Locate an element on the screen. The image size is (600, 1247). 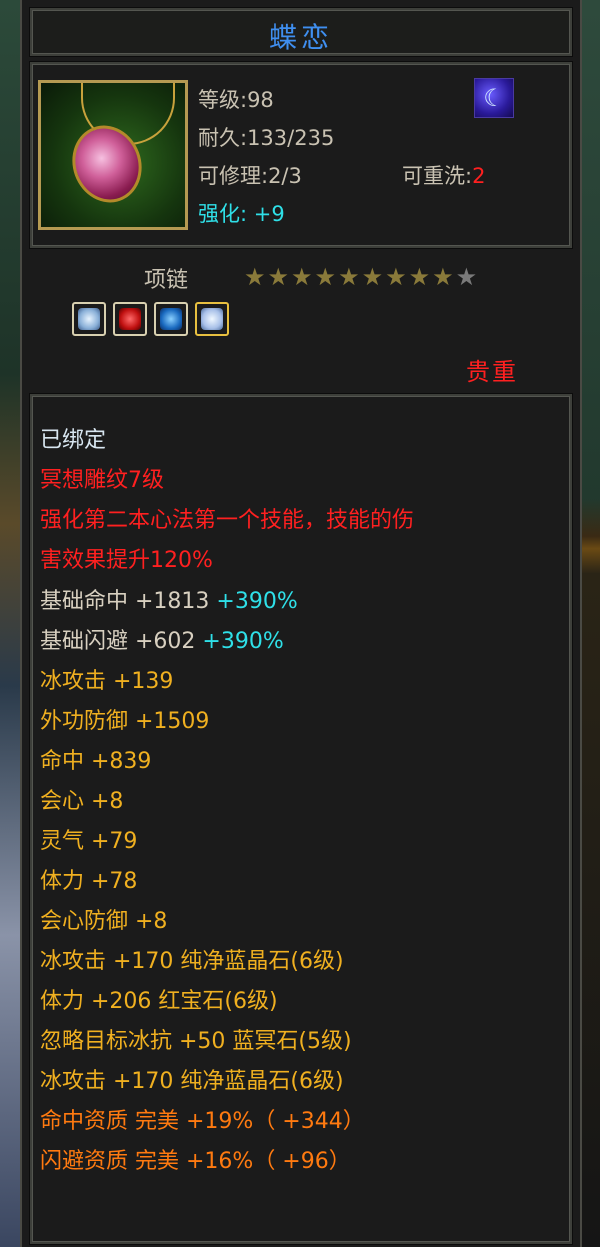
stat-base-dodge: 基础闪避 +602 +390% is located at coordinates (162, 639).